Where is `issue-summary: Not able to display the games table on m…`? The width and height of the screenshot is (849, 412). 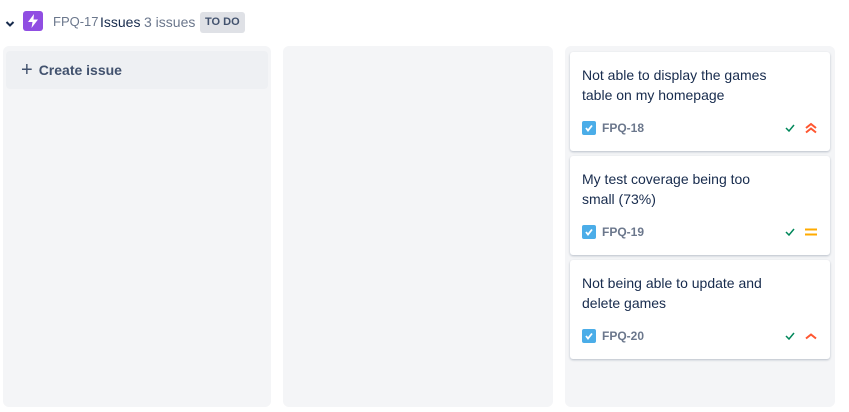 issue-summary: Not able to display the games table on m… is located at coordinates (674, 85).